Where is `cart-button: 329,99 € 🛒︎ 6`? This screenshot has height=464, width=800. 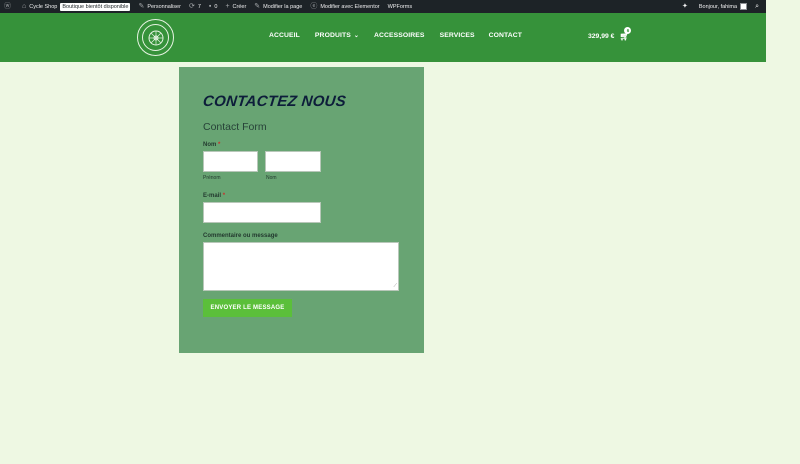 cart-button: 329,99 € 🛒︎ 6 is located at coordinates (610, 34).